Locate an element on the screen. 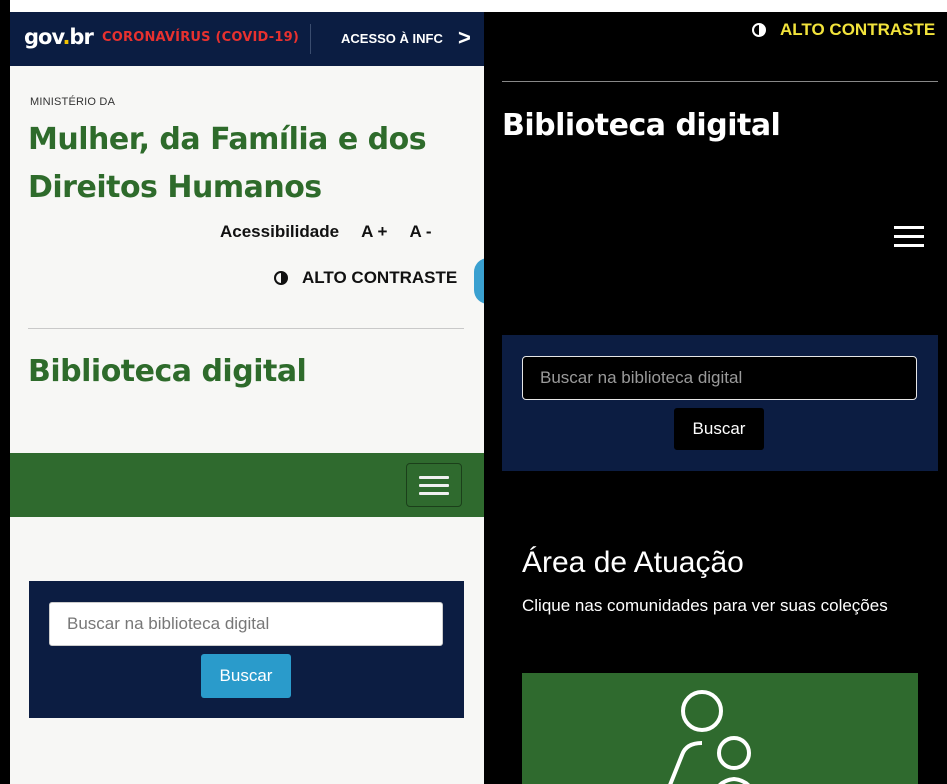  community-icon is located at coordinates (709, 737).